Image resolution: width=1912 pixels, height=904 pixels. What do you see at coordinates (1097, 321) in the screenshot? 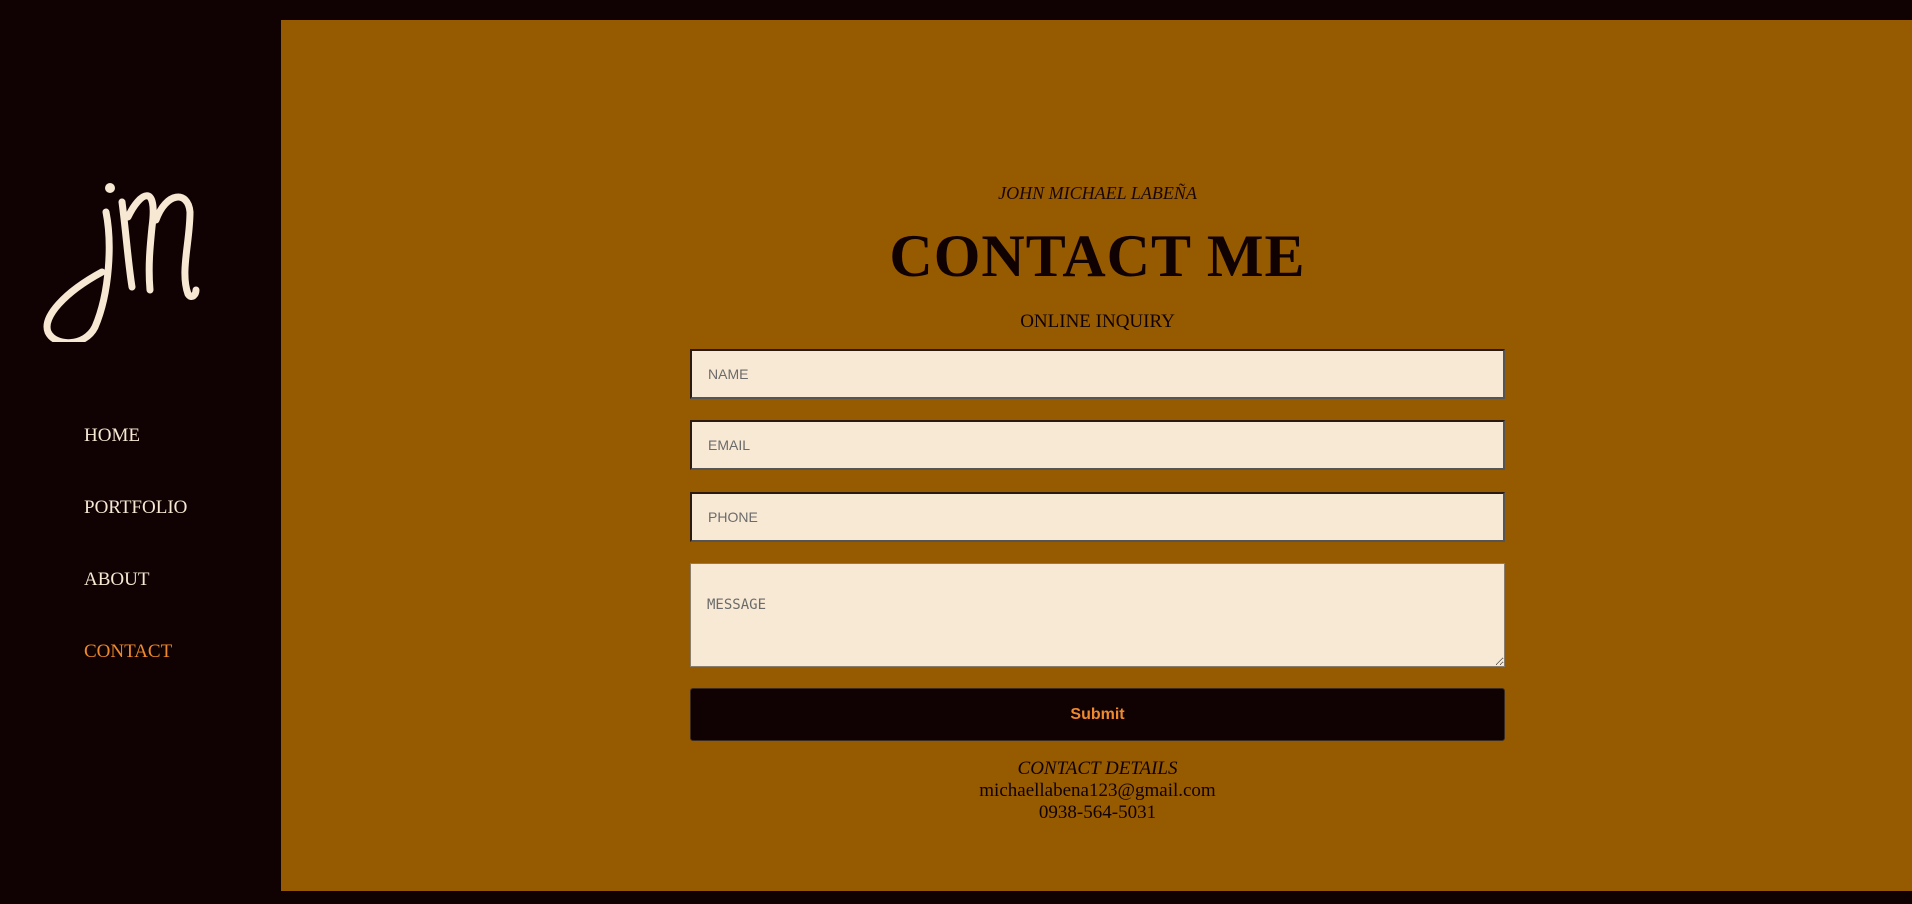
I see `form-subtitle: ONLINE INQUIRY` at bounding box center [1097, 321].